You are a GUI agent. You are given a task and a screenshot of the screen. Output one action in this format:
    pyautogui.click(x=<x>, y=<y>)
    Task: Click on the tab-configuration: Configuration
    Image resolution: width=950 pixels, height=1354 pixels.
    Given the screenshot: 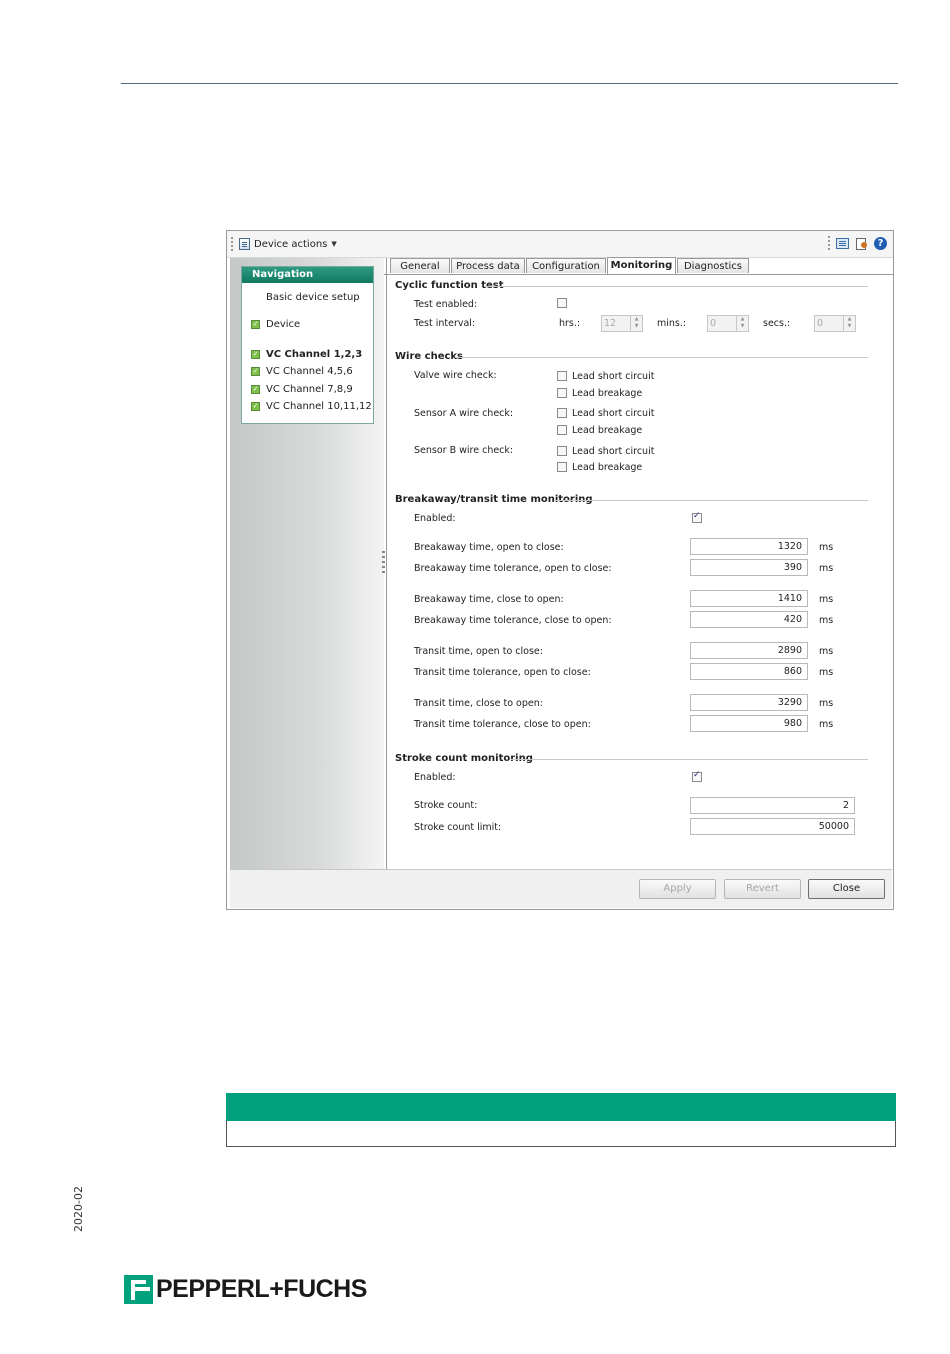 What is the action you would take?
    pyautogui.click(x=566, y=265)
    